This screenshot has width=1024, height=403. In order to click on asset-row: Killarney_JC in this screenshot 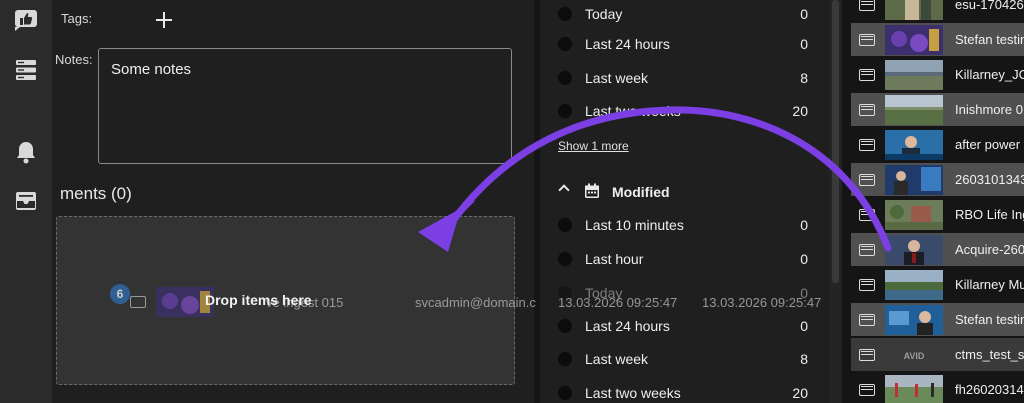, I will do `click(937, 74)`.